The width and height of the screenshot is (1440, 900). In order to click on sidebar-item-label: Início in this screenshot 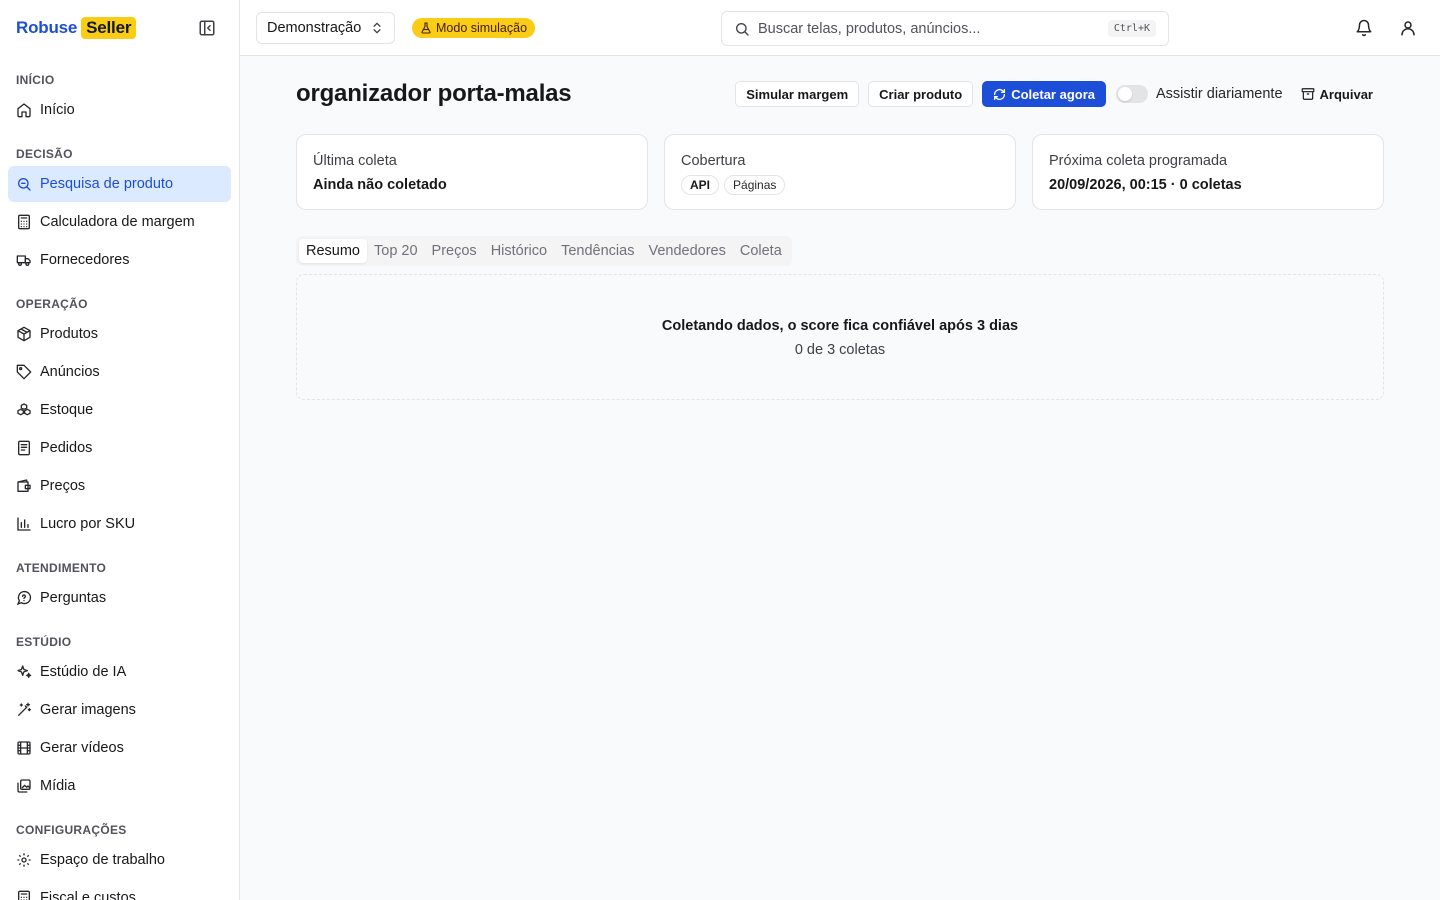, I will do `click(57, 110)`.